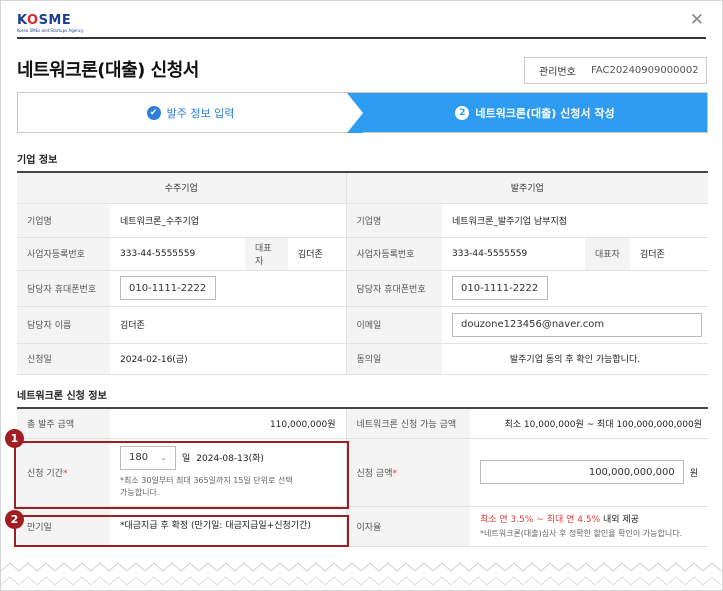  I want to click on buyer-company-name: 네트워크론_발주기업 남부지점, so click(575, 220).